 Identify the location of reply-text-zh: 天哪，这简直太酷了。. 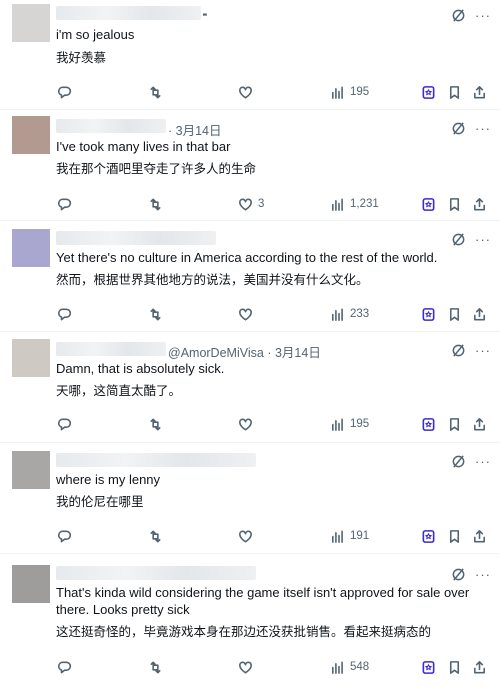
(119, 391).